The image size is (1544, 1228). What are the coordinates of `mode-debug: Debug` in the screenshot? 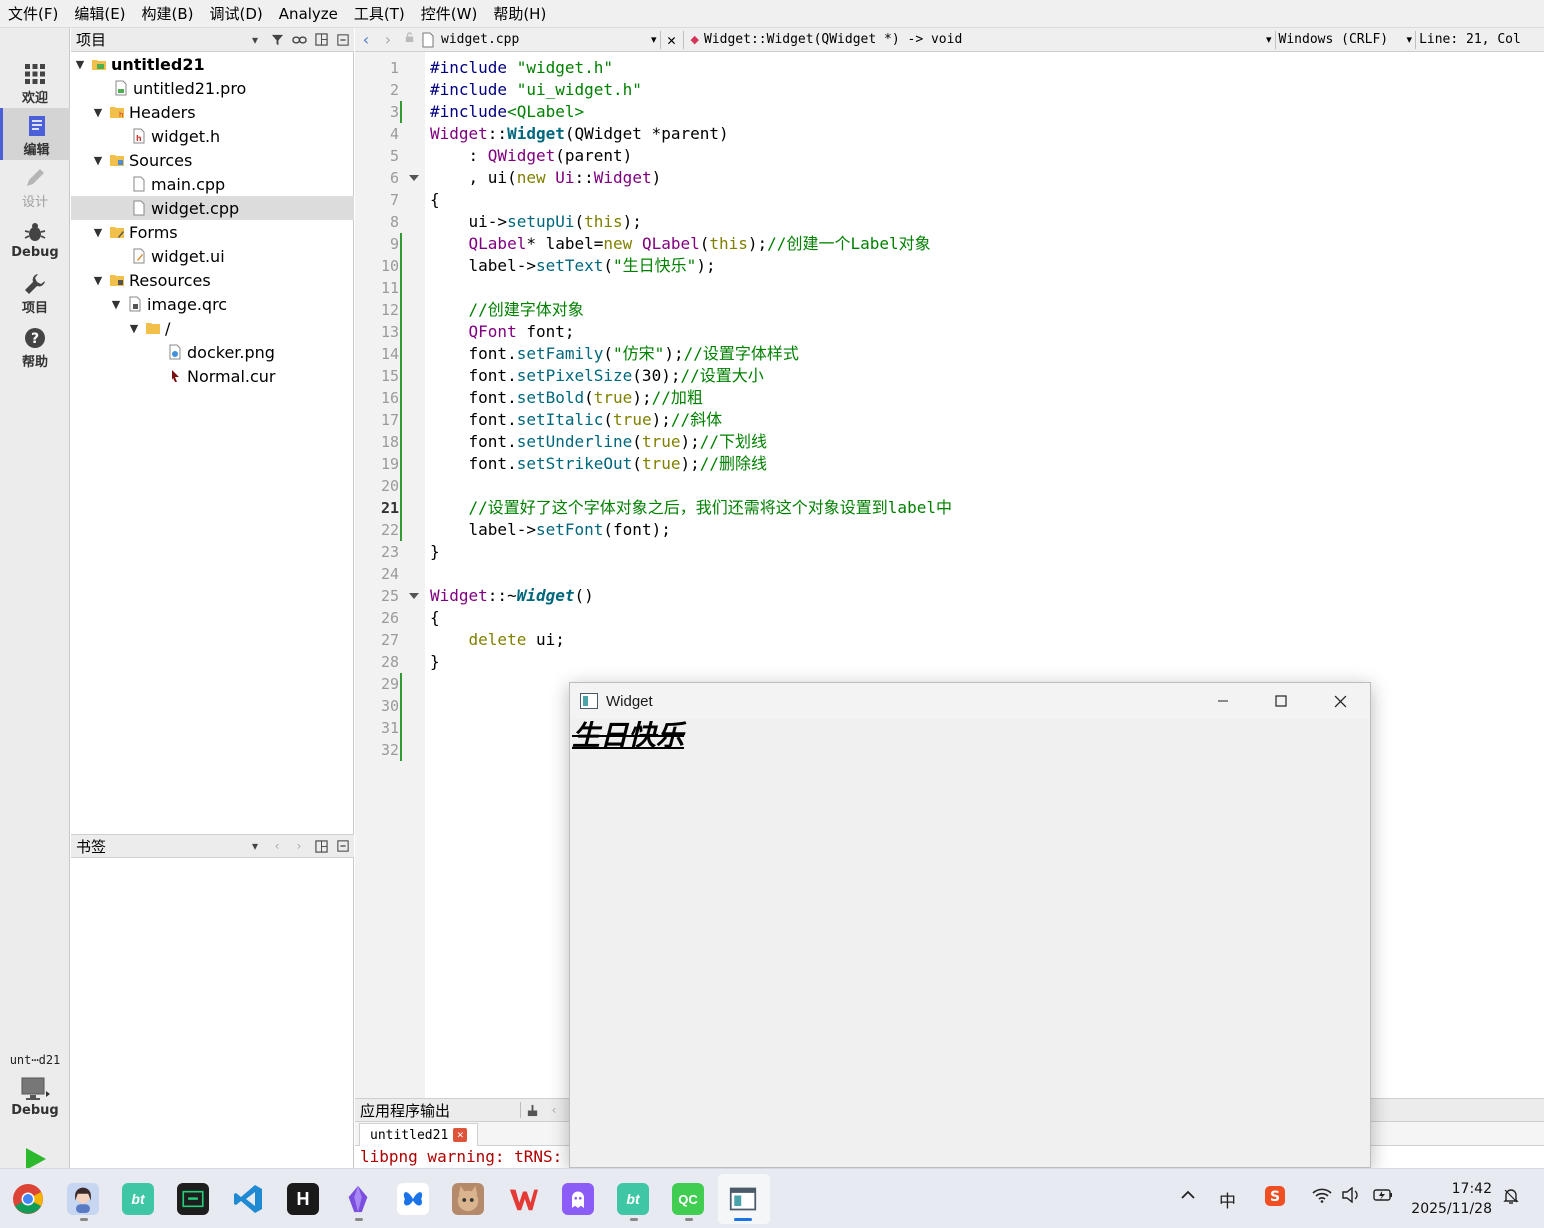 It's located at (35, 240).